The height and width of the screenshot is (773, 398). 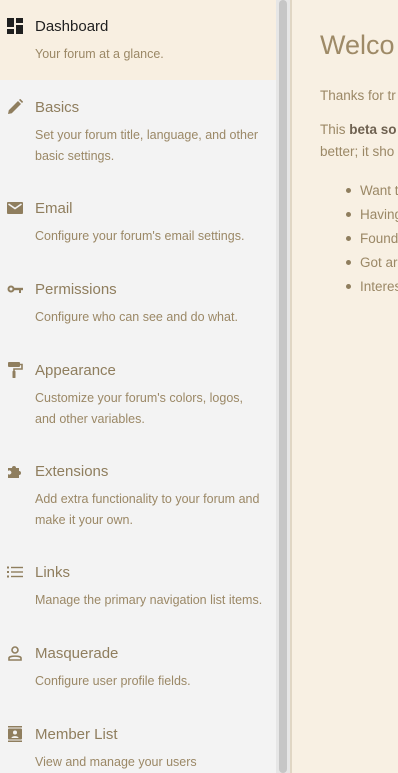 What do you see at coordinates (72, 471) in the screenshot?
I see `sidebar-item-title: Extensions` at bounding box center [72, 471].